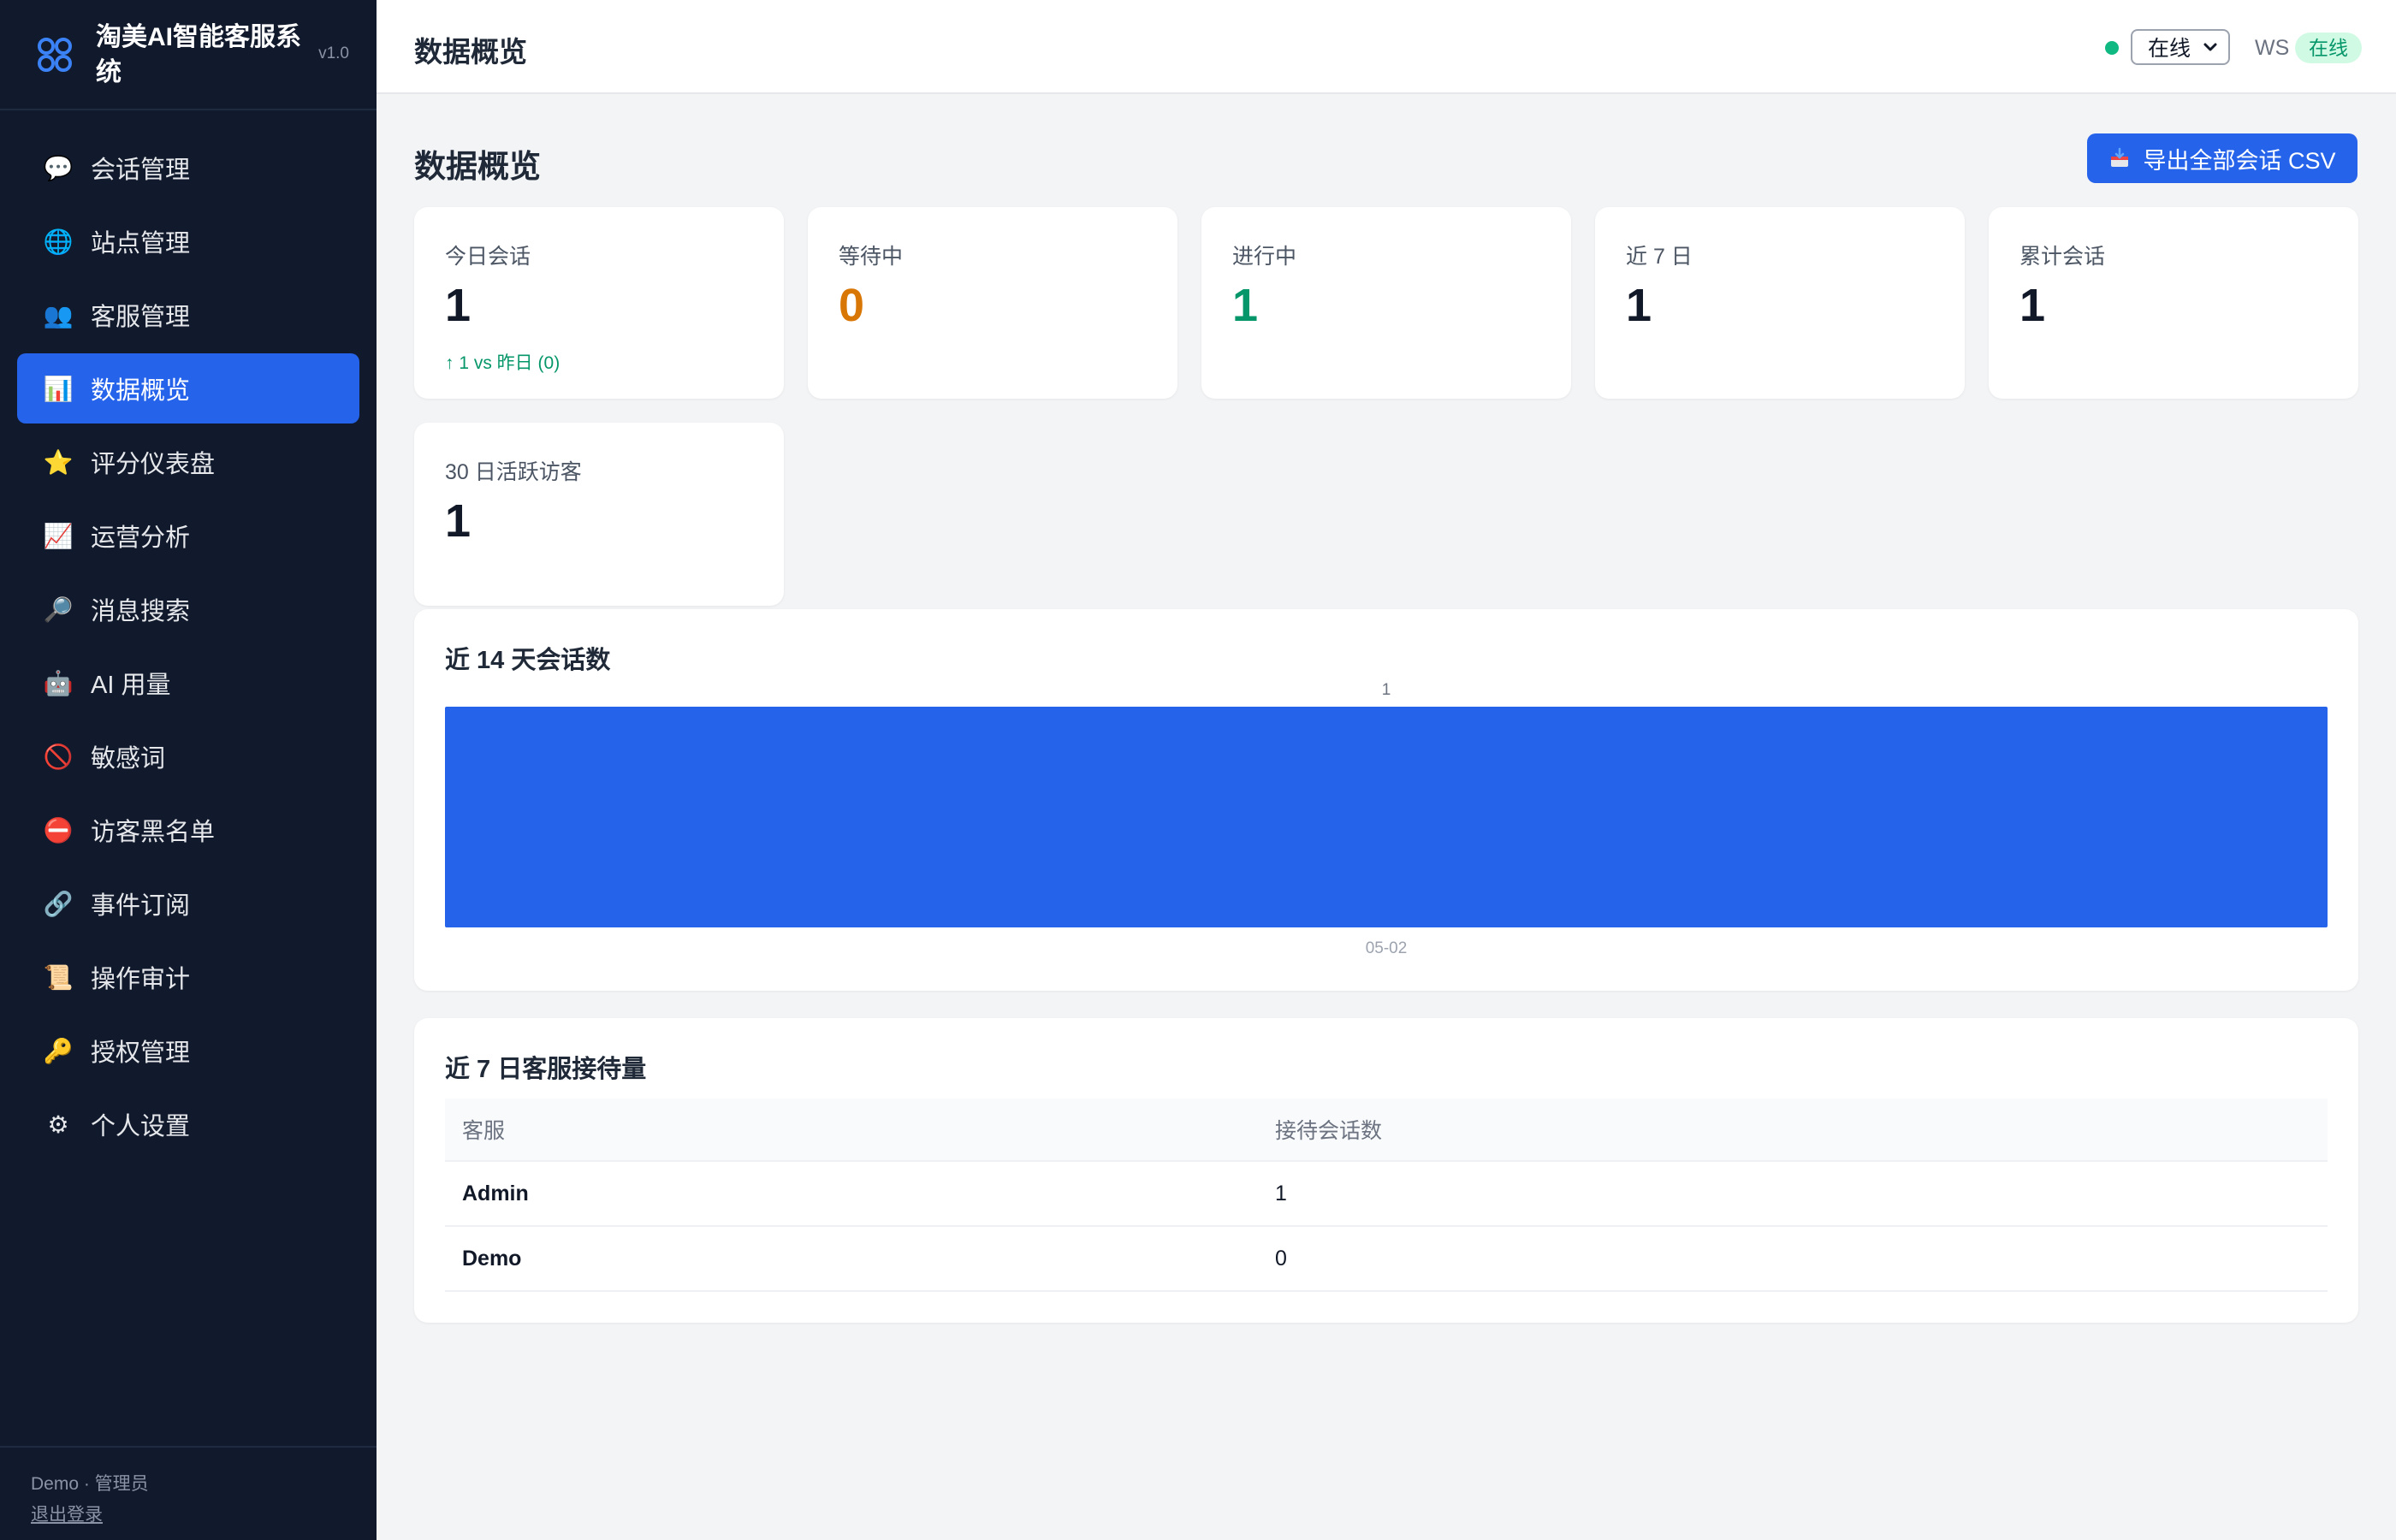 The image size is (2396, 1540). I want to click on gear-icon: ⚙, so click(58, 1124).